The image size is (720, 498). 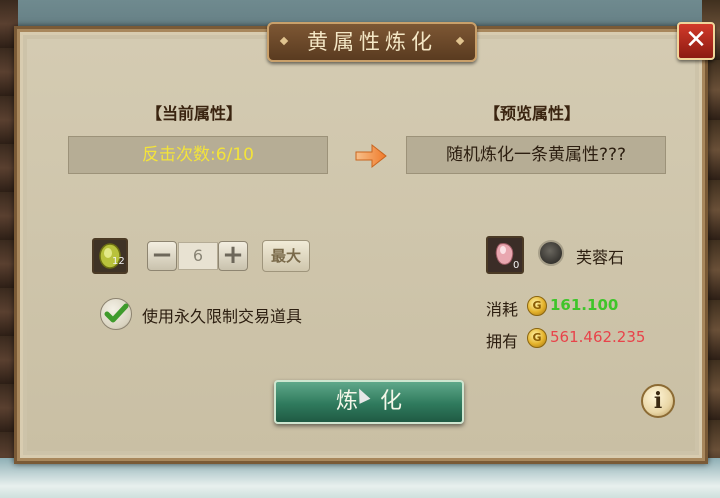 What do you see at coordinates (502, 309) in the screenshot?
I see `consume-label: 消耗` at bounding box center [502, 309].